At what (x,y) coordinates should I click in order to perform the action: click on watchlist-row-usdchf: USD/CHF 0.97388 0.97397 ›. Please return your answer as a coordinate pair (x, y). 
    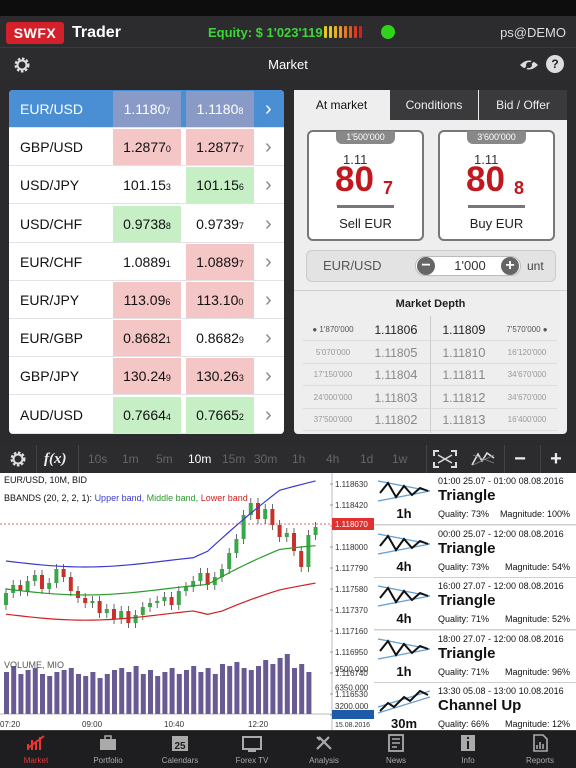
    Looking at the image, I should click on (146, 224).